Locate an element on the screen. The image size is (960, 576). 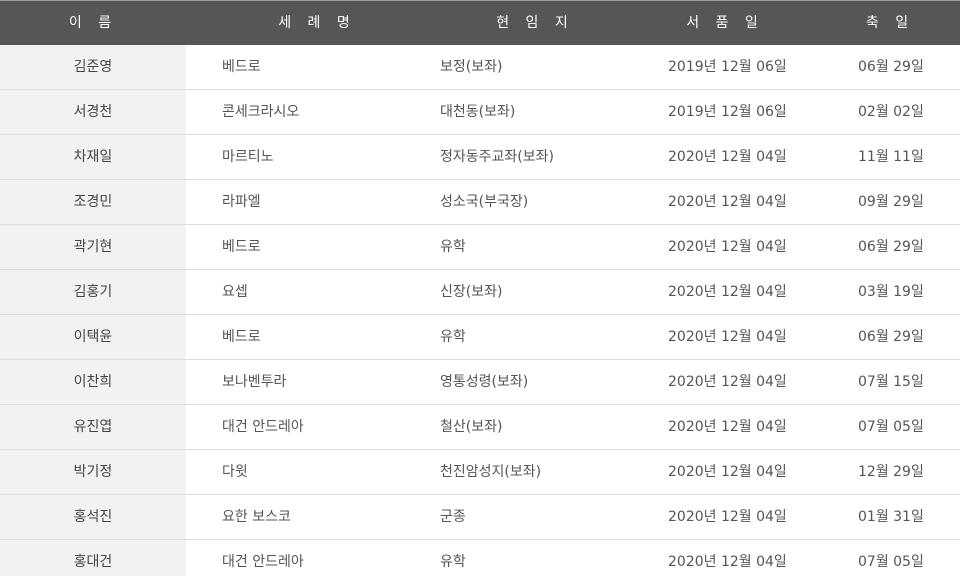
cell-name: 김준영 is located at coordinates (93, 67).